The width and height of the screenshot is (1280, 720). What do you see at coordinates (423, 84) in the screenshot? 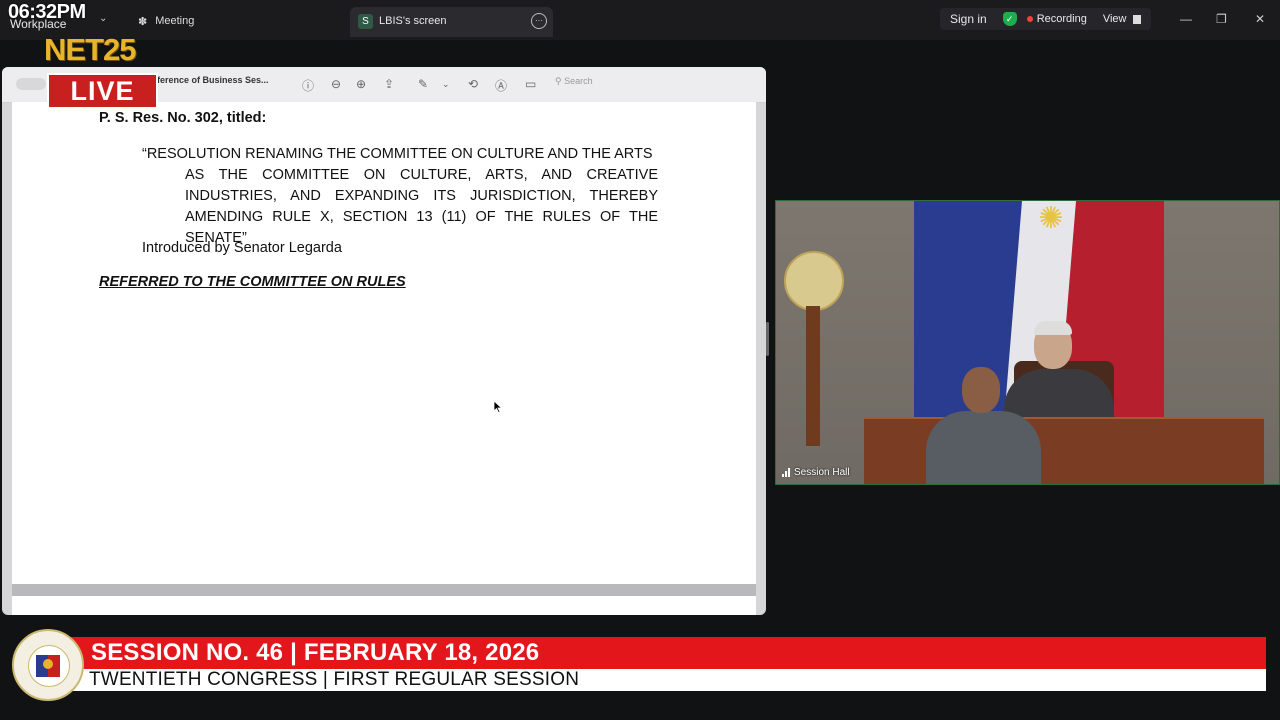
I see `markup-pen-icon: ✎` at bounding box center [423, 84].